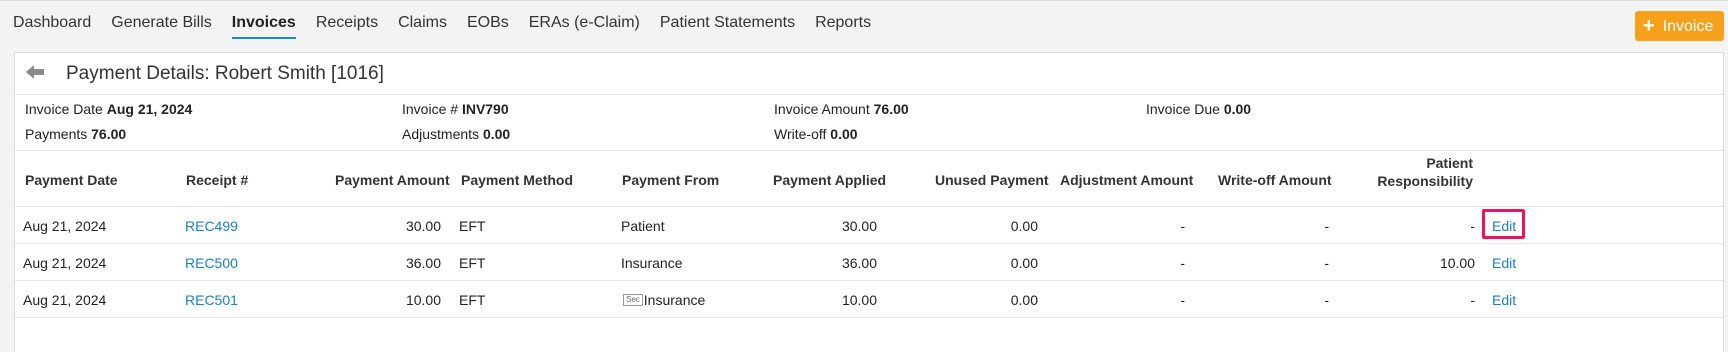  What do you see at coordinates (1237, 109) in the screenshot?
I see `invoice-due-value: 0.00` at bounding box center [1237, 109].